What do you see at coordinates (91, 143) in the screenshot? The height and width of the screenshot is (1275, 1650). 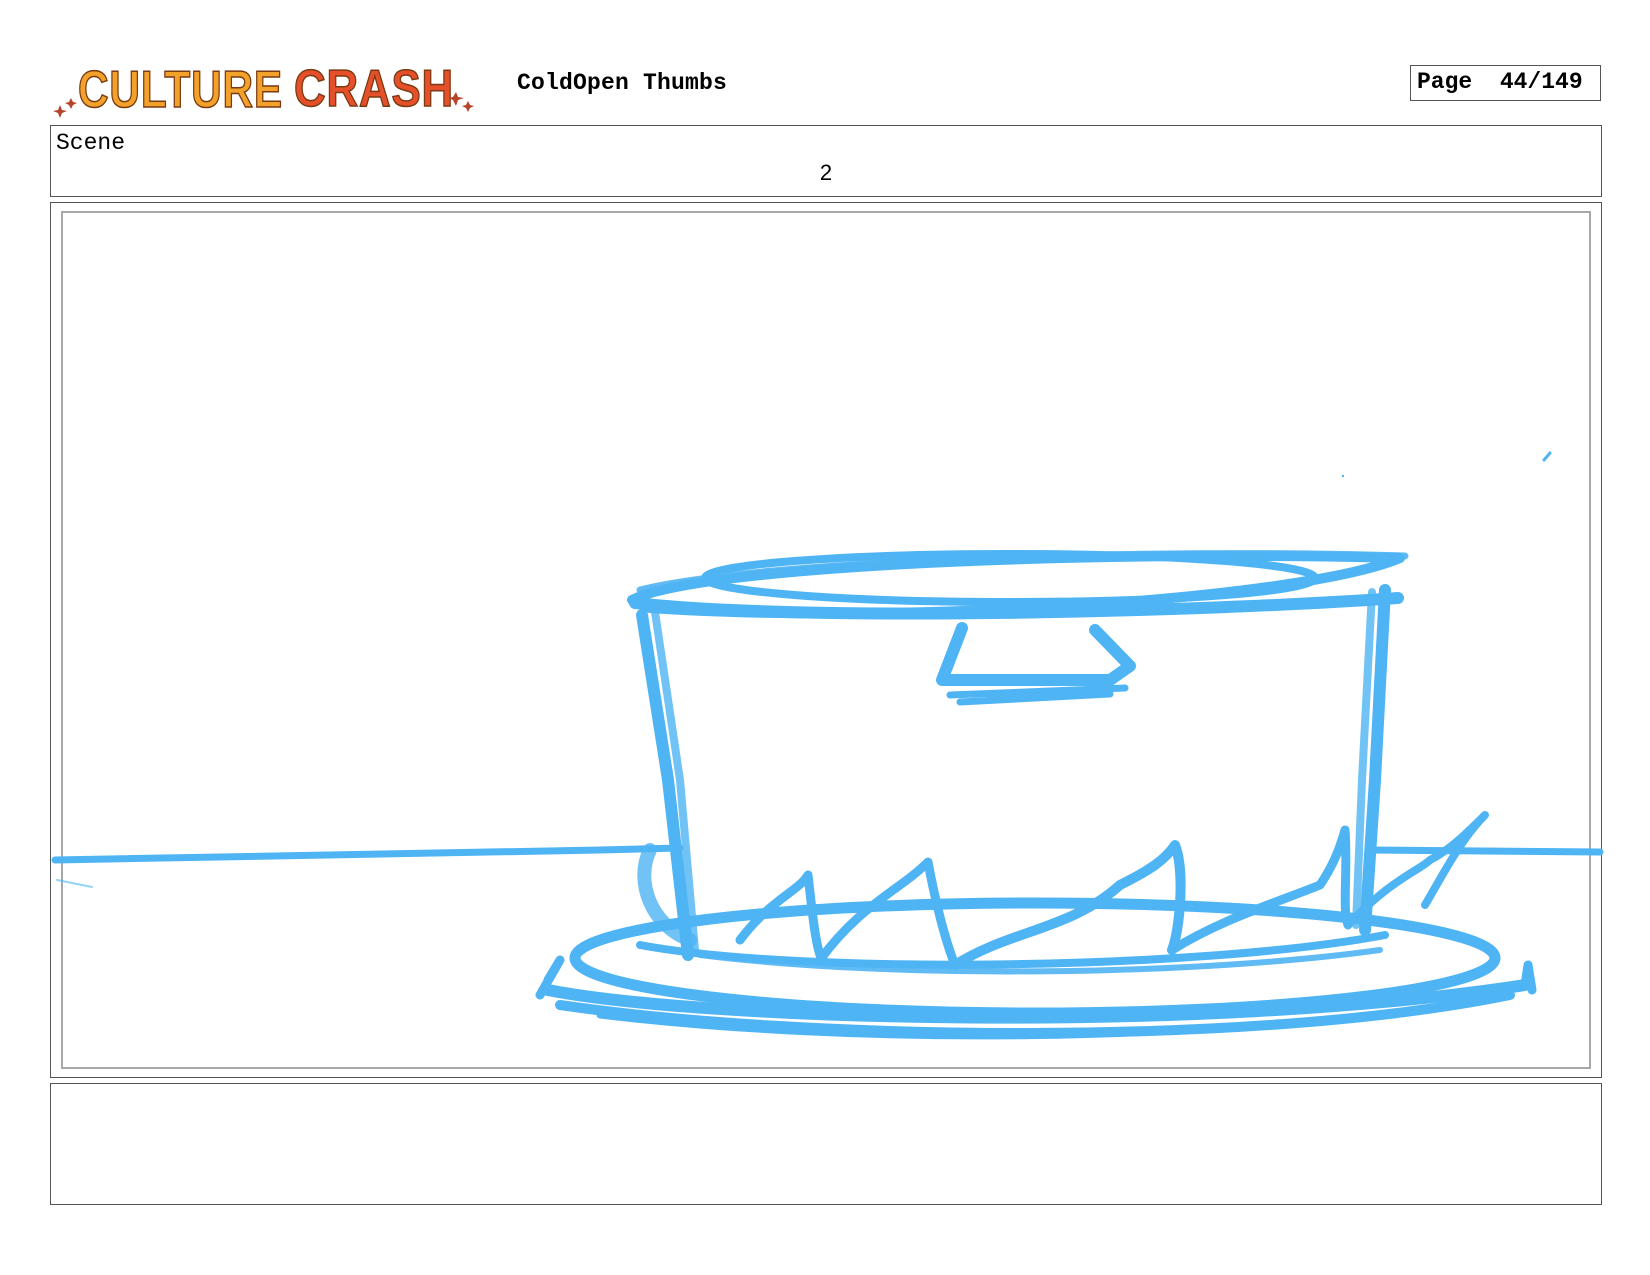 I see `scene-label: Scene` at bounding box center [91, 143].